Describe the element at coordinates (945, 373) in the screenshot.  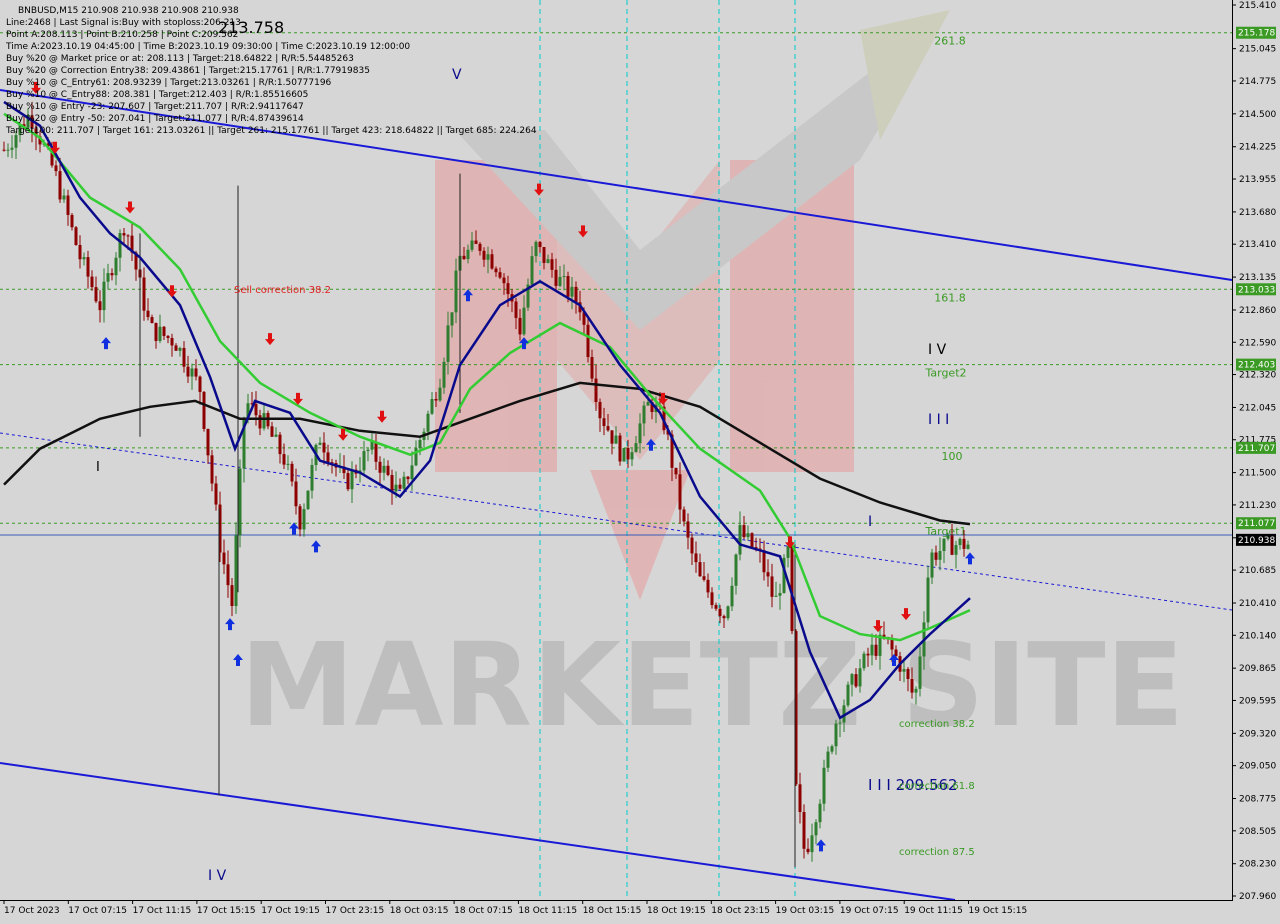
I see `level-text: Target2` at that location.